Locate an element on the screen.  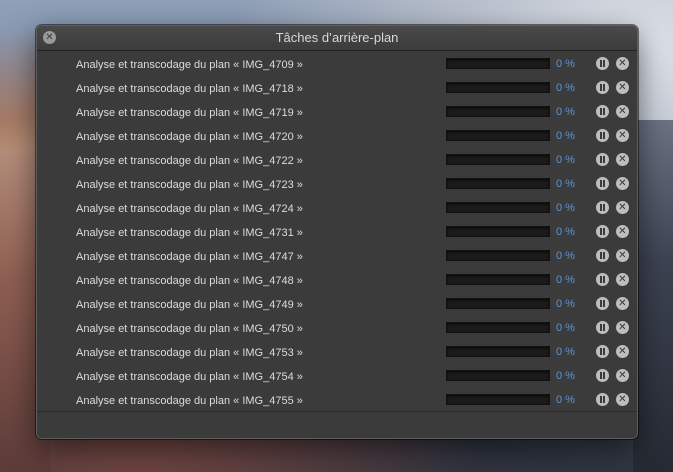
window-title: Tâches d’arrière-plan is located at coordinates (337, 37).